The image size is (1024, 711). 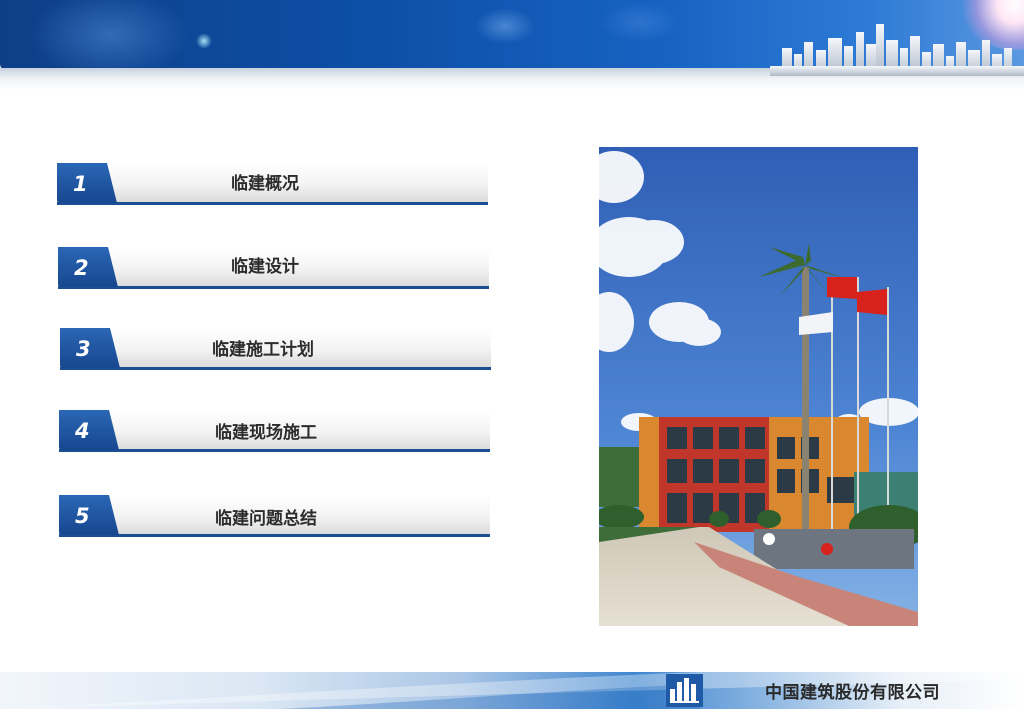 I want to click on menu-number-badge: 5, so click(x=89, y=515).